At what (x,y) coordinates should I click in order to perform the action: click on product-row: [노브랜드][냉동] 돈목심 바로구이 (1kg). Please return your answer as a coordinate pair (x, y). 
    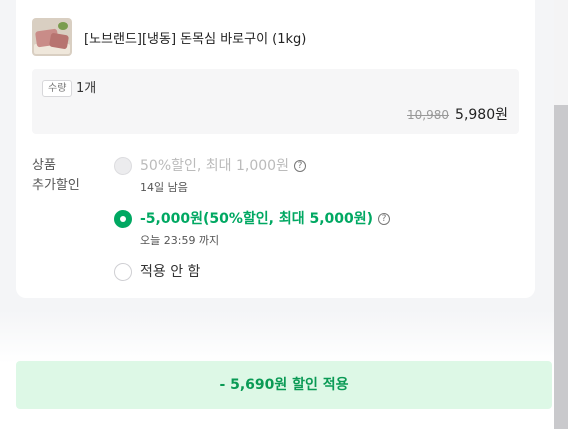
    Looking at the image, I should click on (272, 37).